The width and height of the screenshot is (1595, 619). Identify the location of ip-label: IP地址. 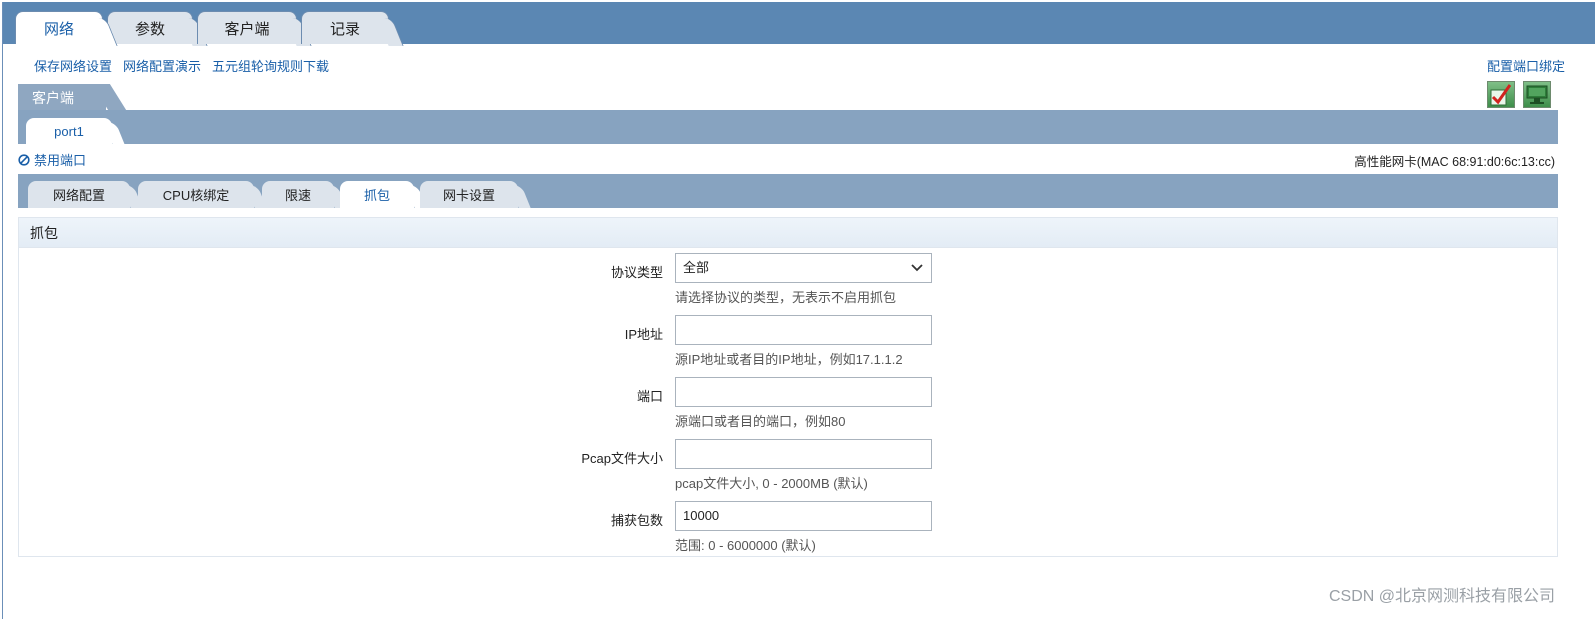
(643, 334).